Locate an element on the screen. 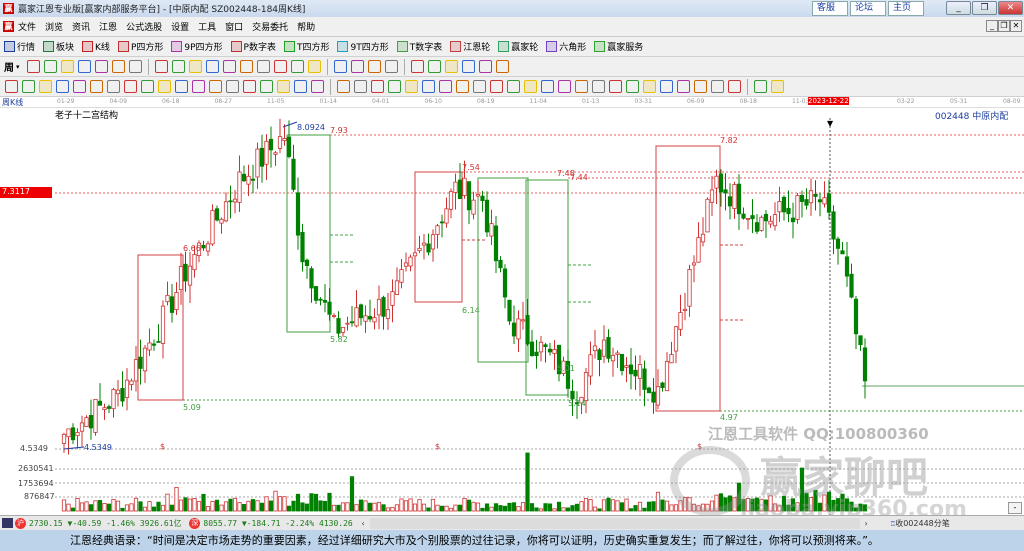 This screenshot has width=1024, height=551. diamond-left-icon is located at coordinates (263, 66).